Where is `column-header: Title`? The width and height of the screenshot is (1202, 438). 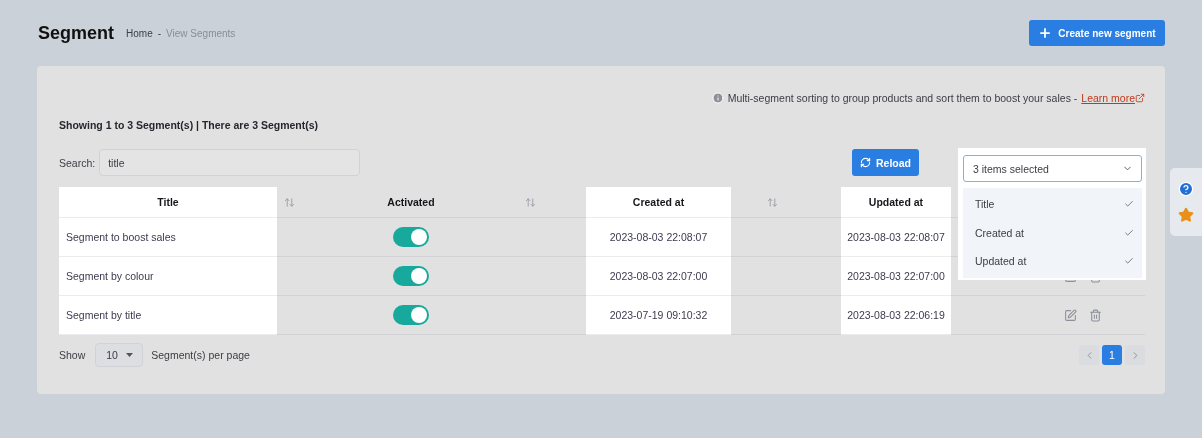
column-header: Title is located at coordinates (168, 202).